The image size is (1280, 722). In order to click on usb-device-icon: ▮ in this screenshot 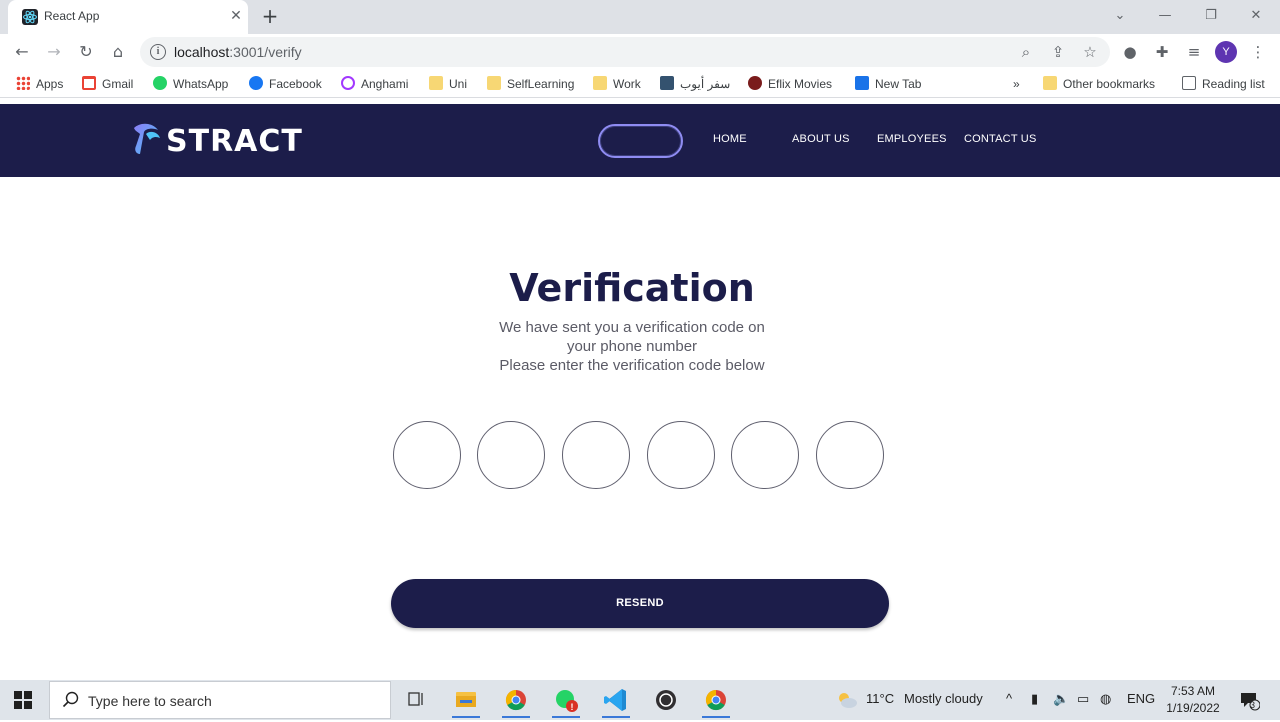, I will do `click(1034, 699)`.